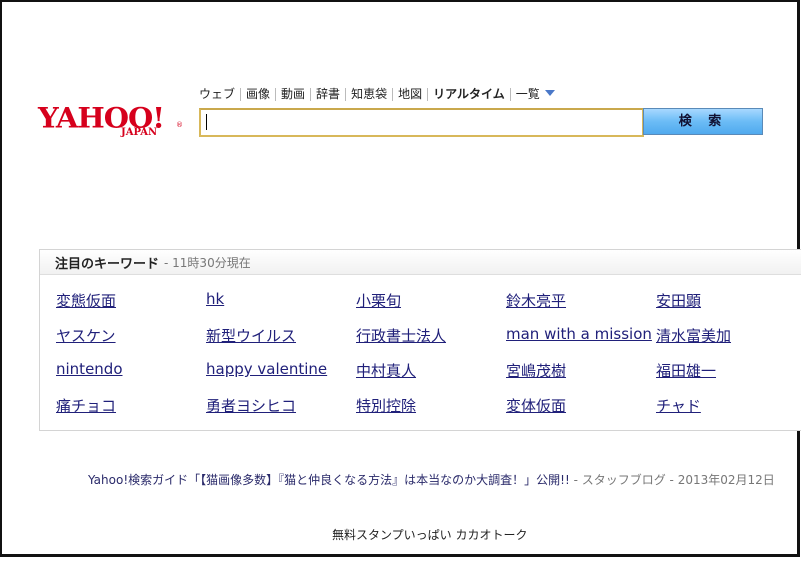 The height and width of the screenshot is (562, 805). What do you see at coordinates (113, 124) in the screenshot?
I see `yahoo-japan-logo: YAHOO! ® JAPAN` at bounding box center [113, 124].